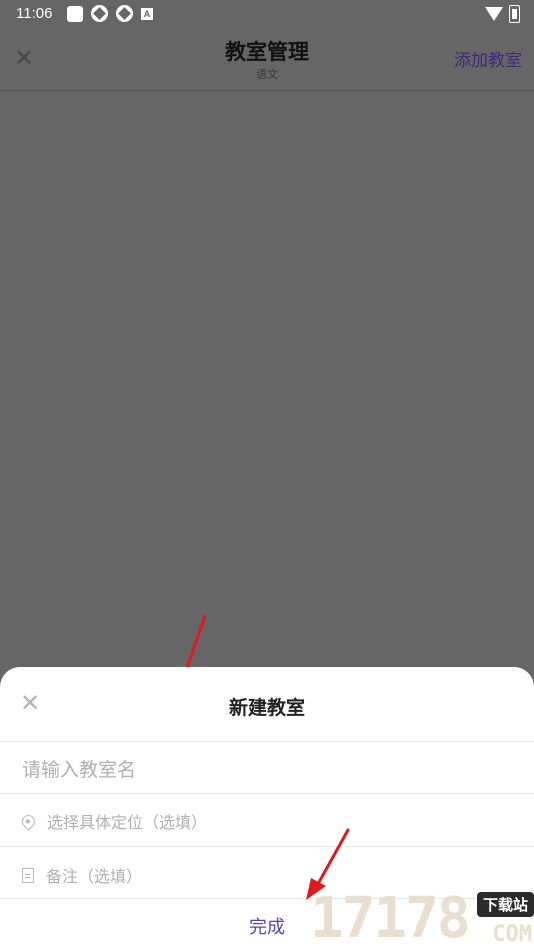 This screenshot has height=950, width=534. Describe the element at coordinates (505, 904) in the screenshot. I see `watermark-badge: 下载站` at that location.